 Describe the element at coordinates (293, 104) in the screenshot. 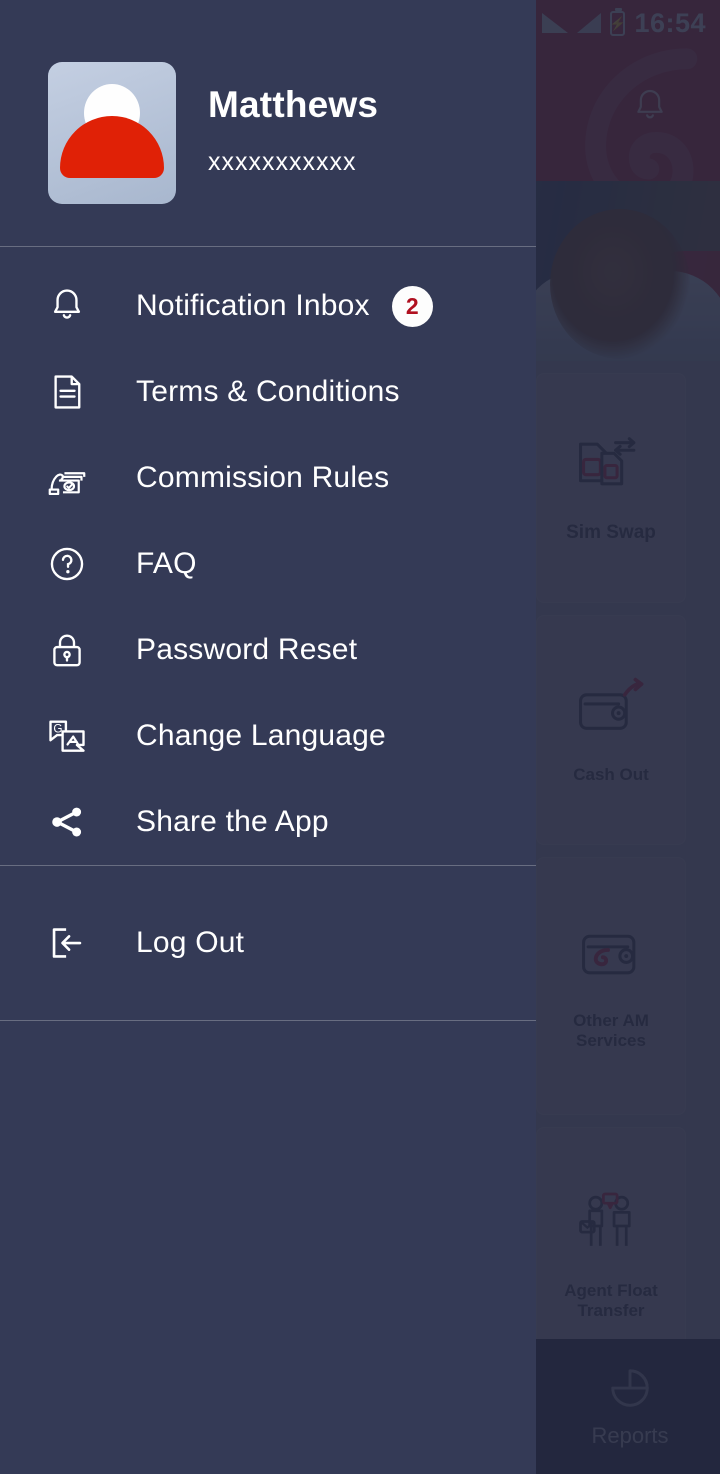

I see `profile-name: Matthews` at that location.